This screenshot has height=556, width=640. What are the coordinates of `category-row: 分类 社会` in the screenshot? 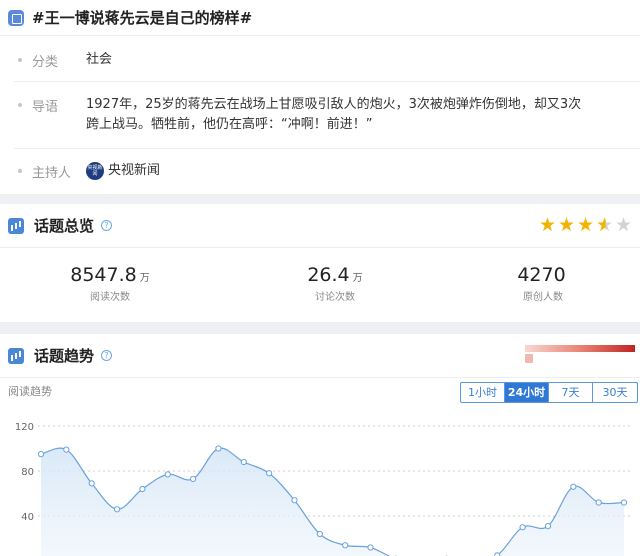 It's located at (320, 65).